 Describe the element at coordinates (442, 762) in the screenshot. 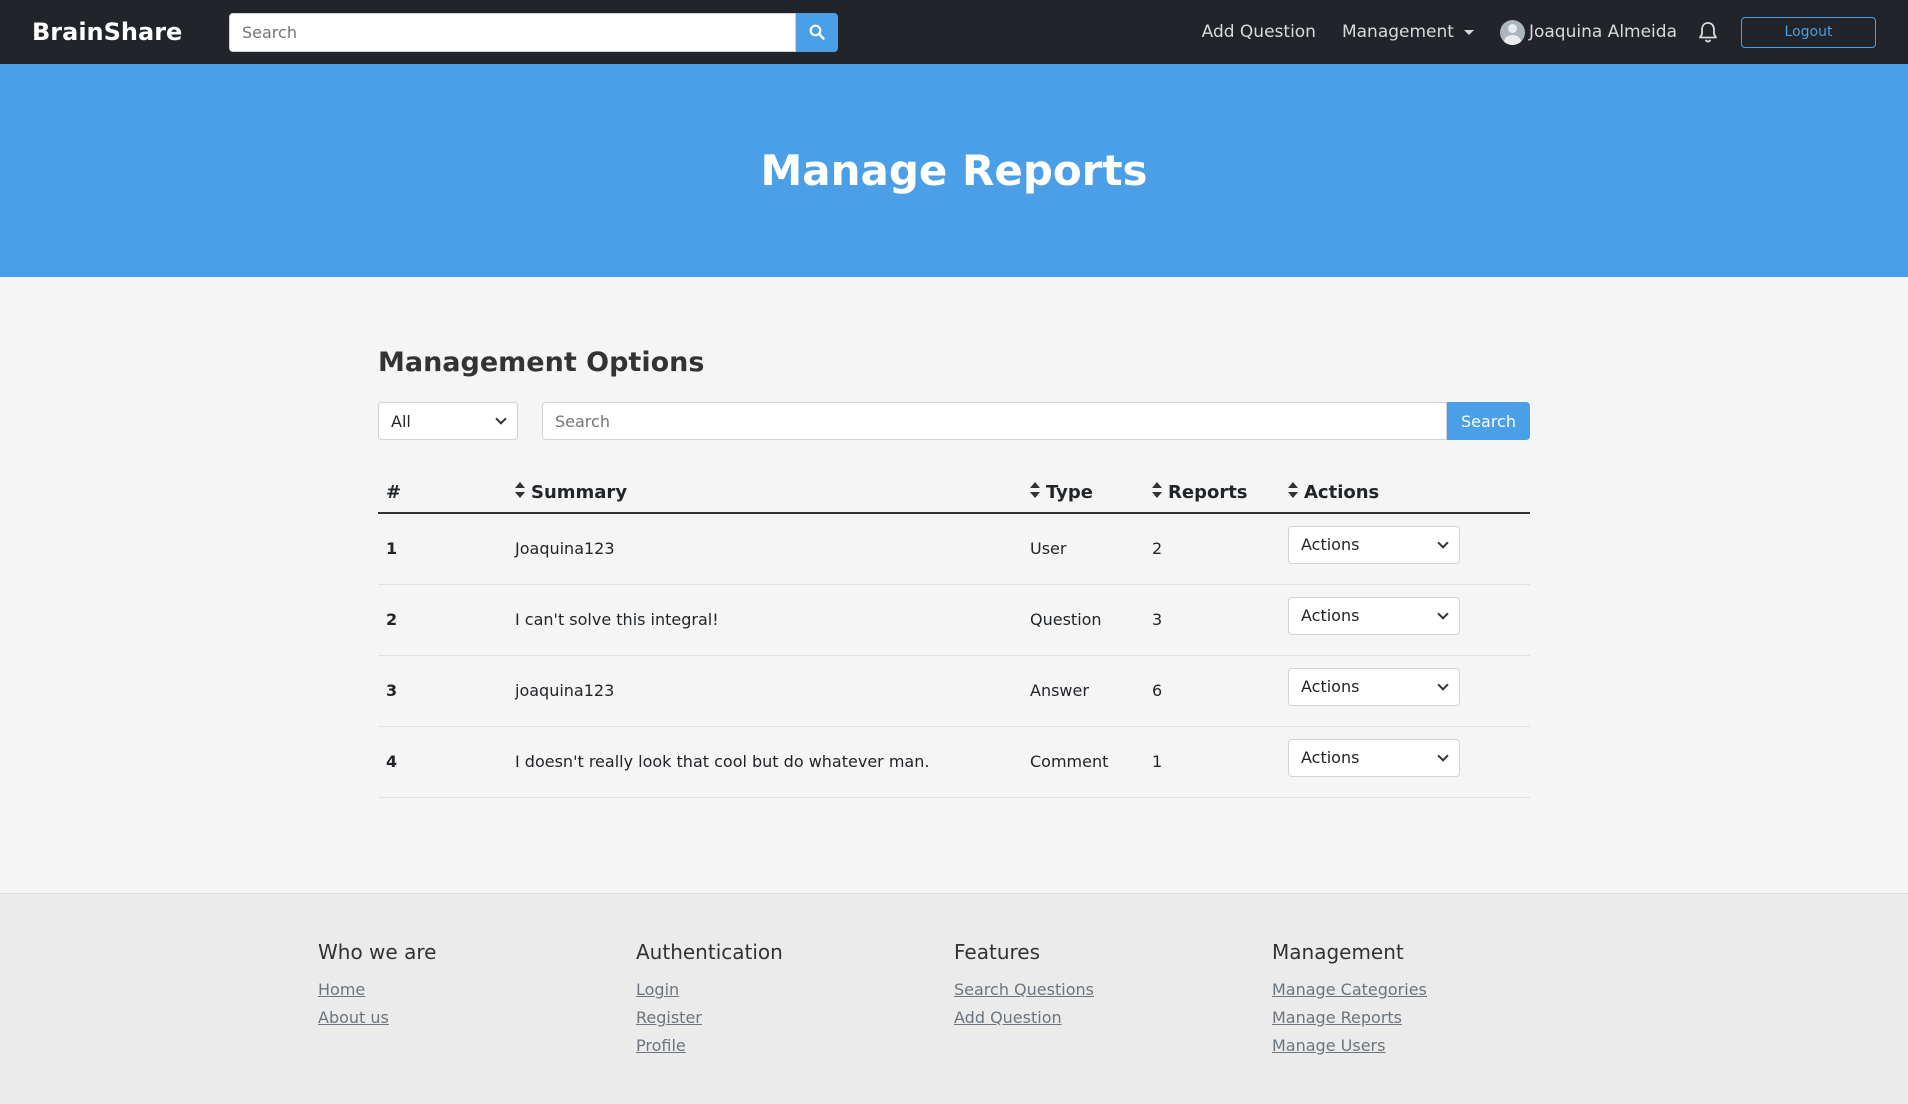

I see `row-index: 4` at that location.